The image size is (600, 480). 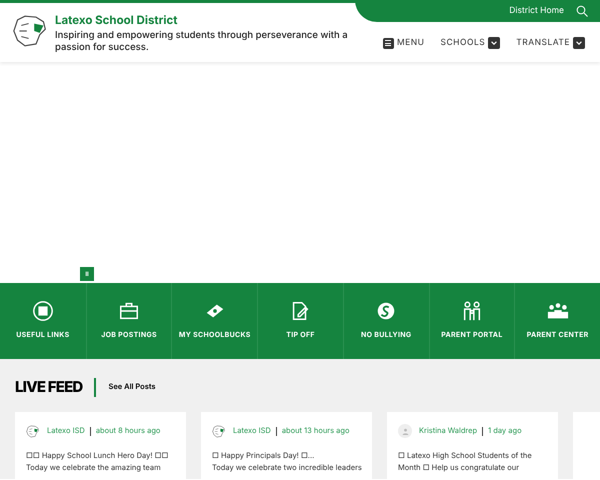 I want to click on avatar-icon, so click(x=405, y=431).